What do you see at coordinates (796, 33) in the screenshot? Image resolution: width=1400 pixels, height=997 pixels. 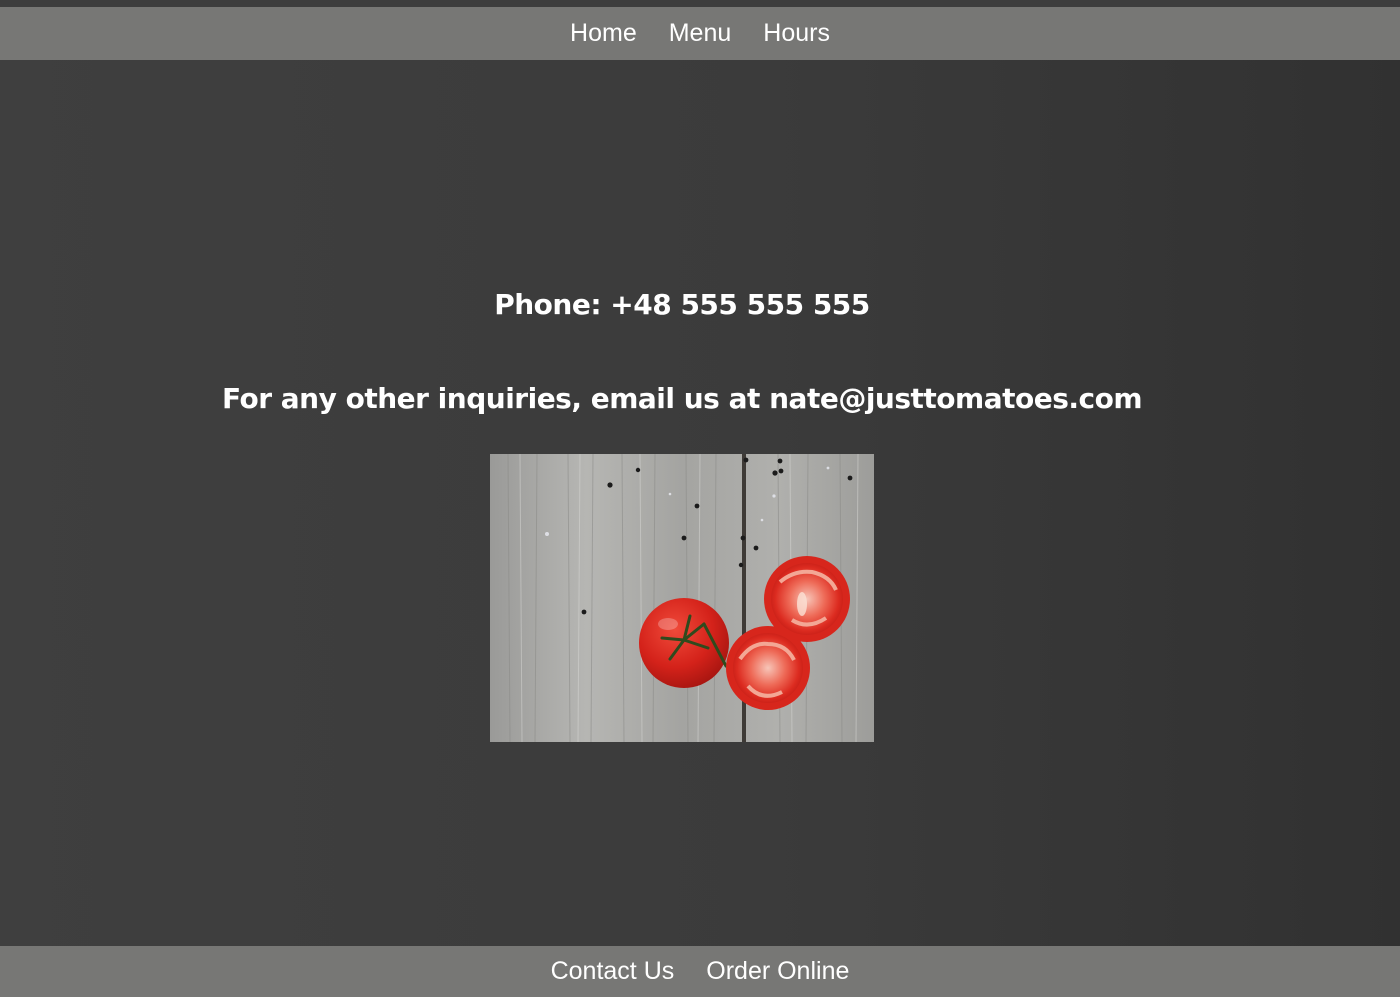 I see `nav-link-hours: Hours` at bounding box center [796, 33].